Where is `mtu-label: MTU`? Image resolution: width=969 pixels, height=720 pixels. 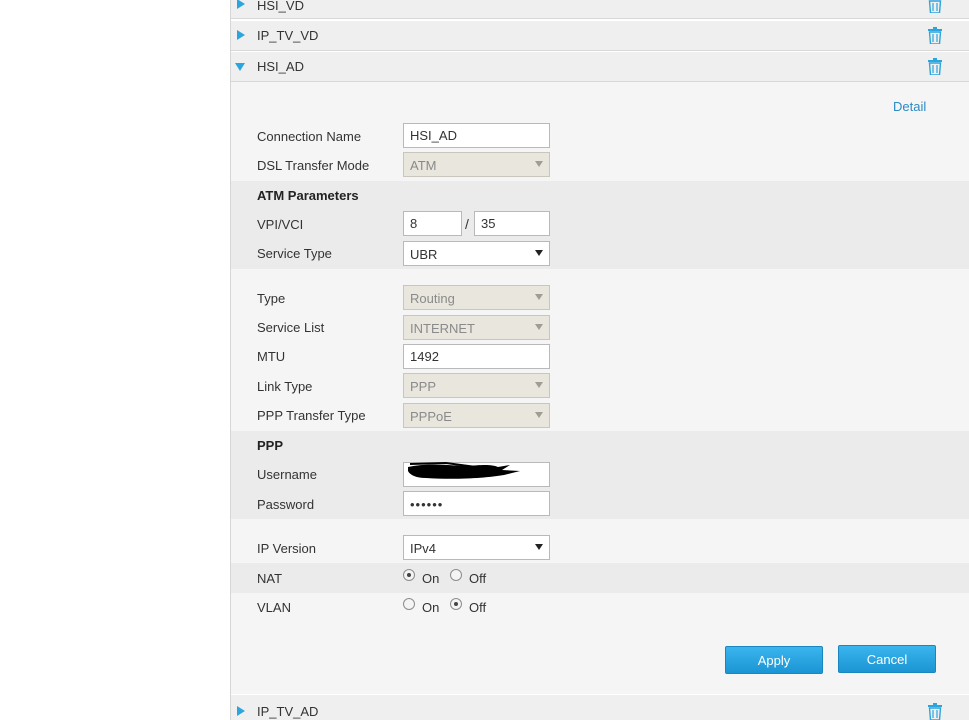 mtu-label: MTU is located at coordinates (271, 356).